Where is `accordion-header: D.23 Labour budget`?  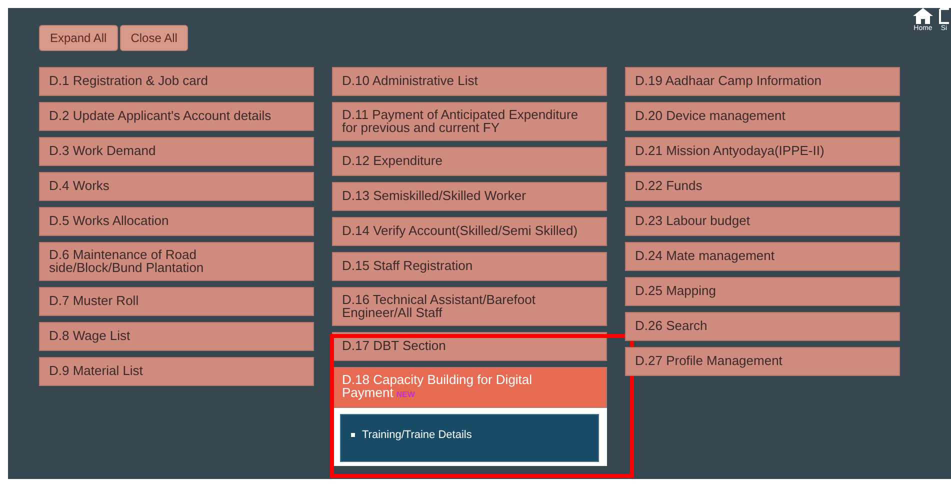
accordion-header: D.23 Labour budget is located at coordinates (762, 221).